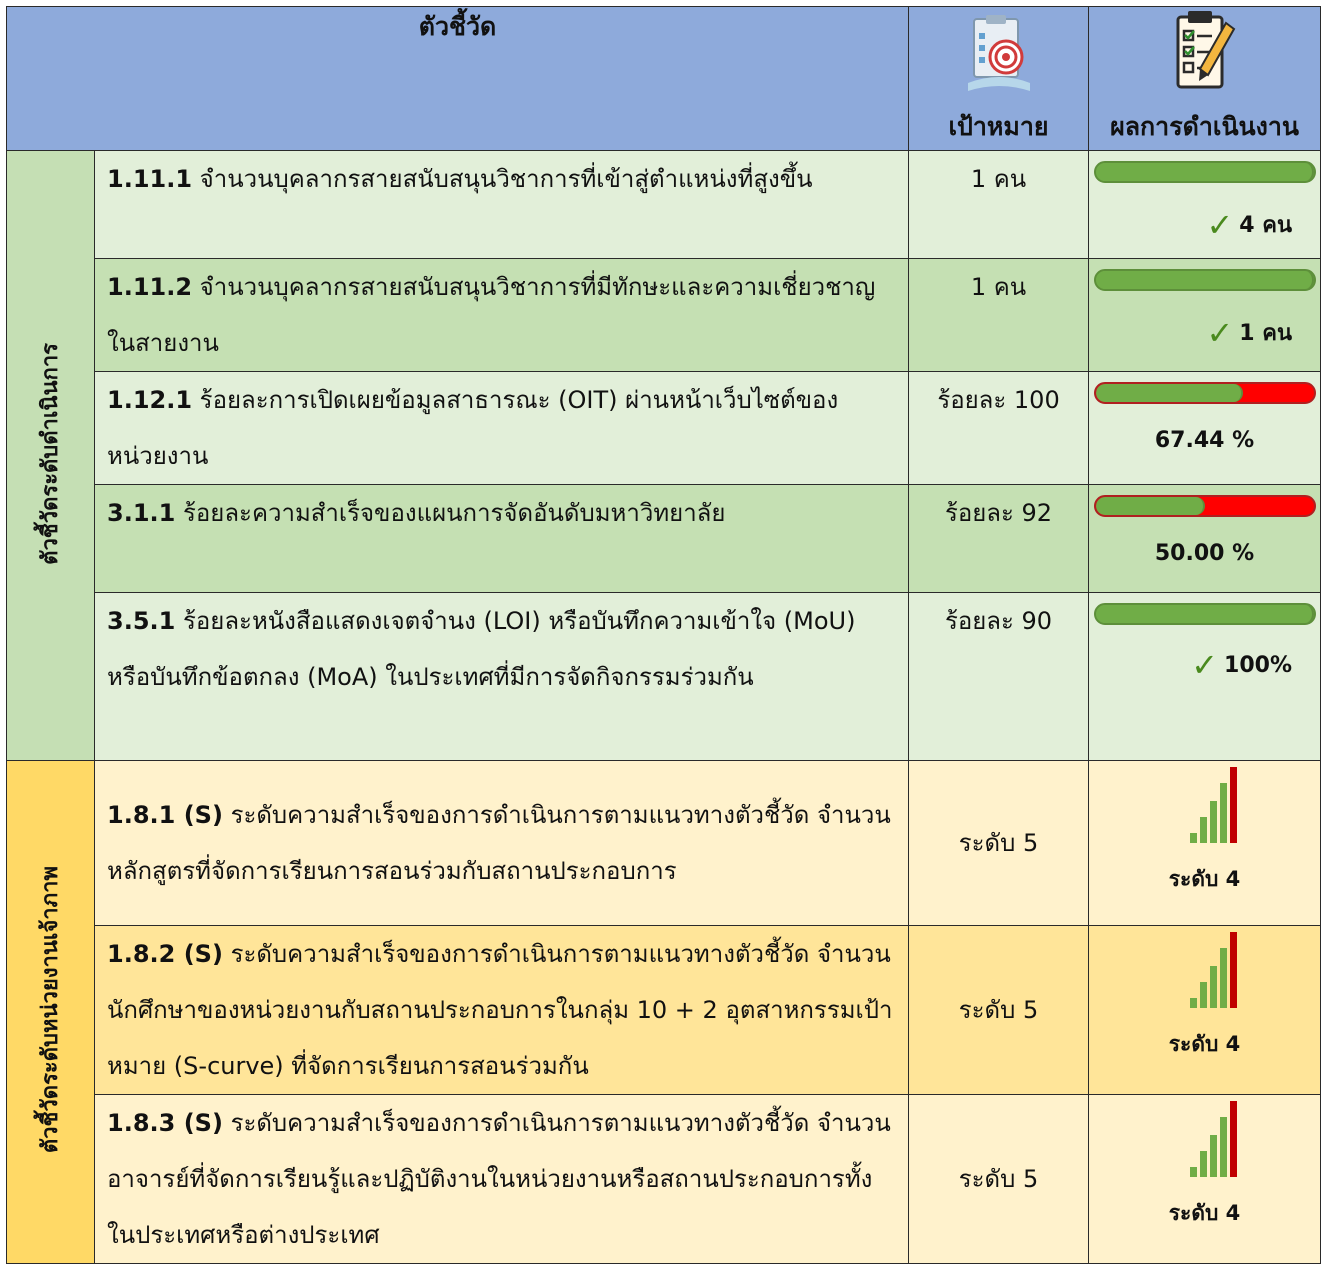 This screenshot has height=1264, width=1324. Describe the element at coordinates (1266, 225) in the screenshot. I see `result-value: 4 คน` at that location.